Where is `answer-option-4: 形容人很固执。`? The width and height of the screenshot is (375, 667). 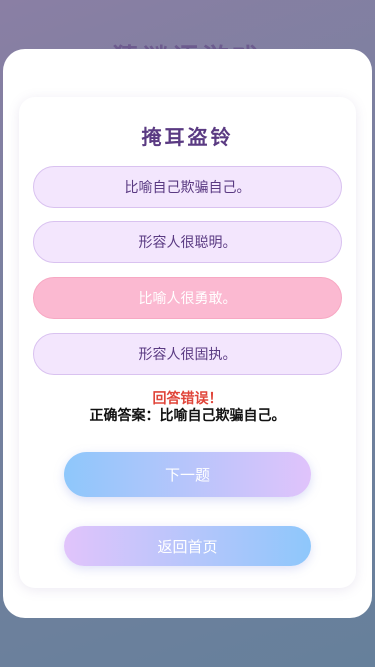
answer-option-4: 形容人很固执。 is located at coordinates (187, 354).